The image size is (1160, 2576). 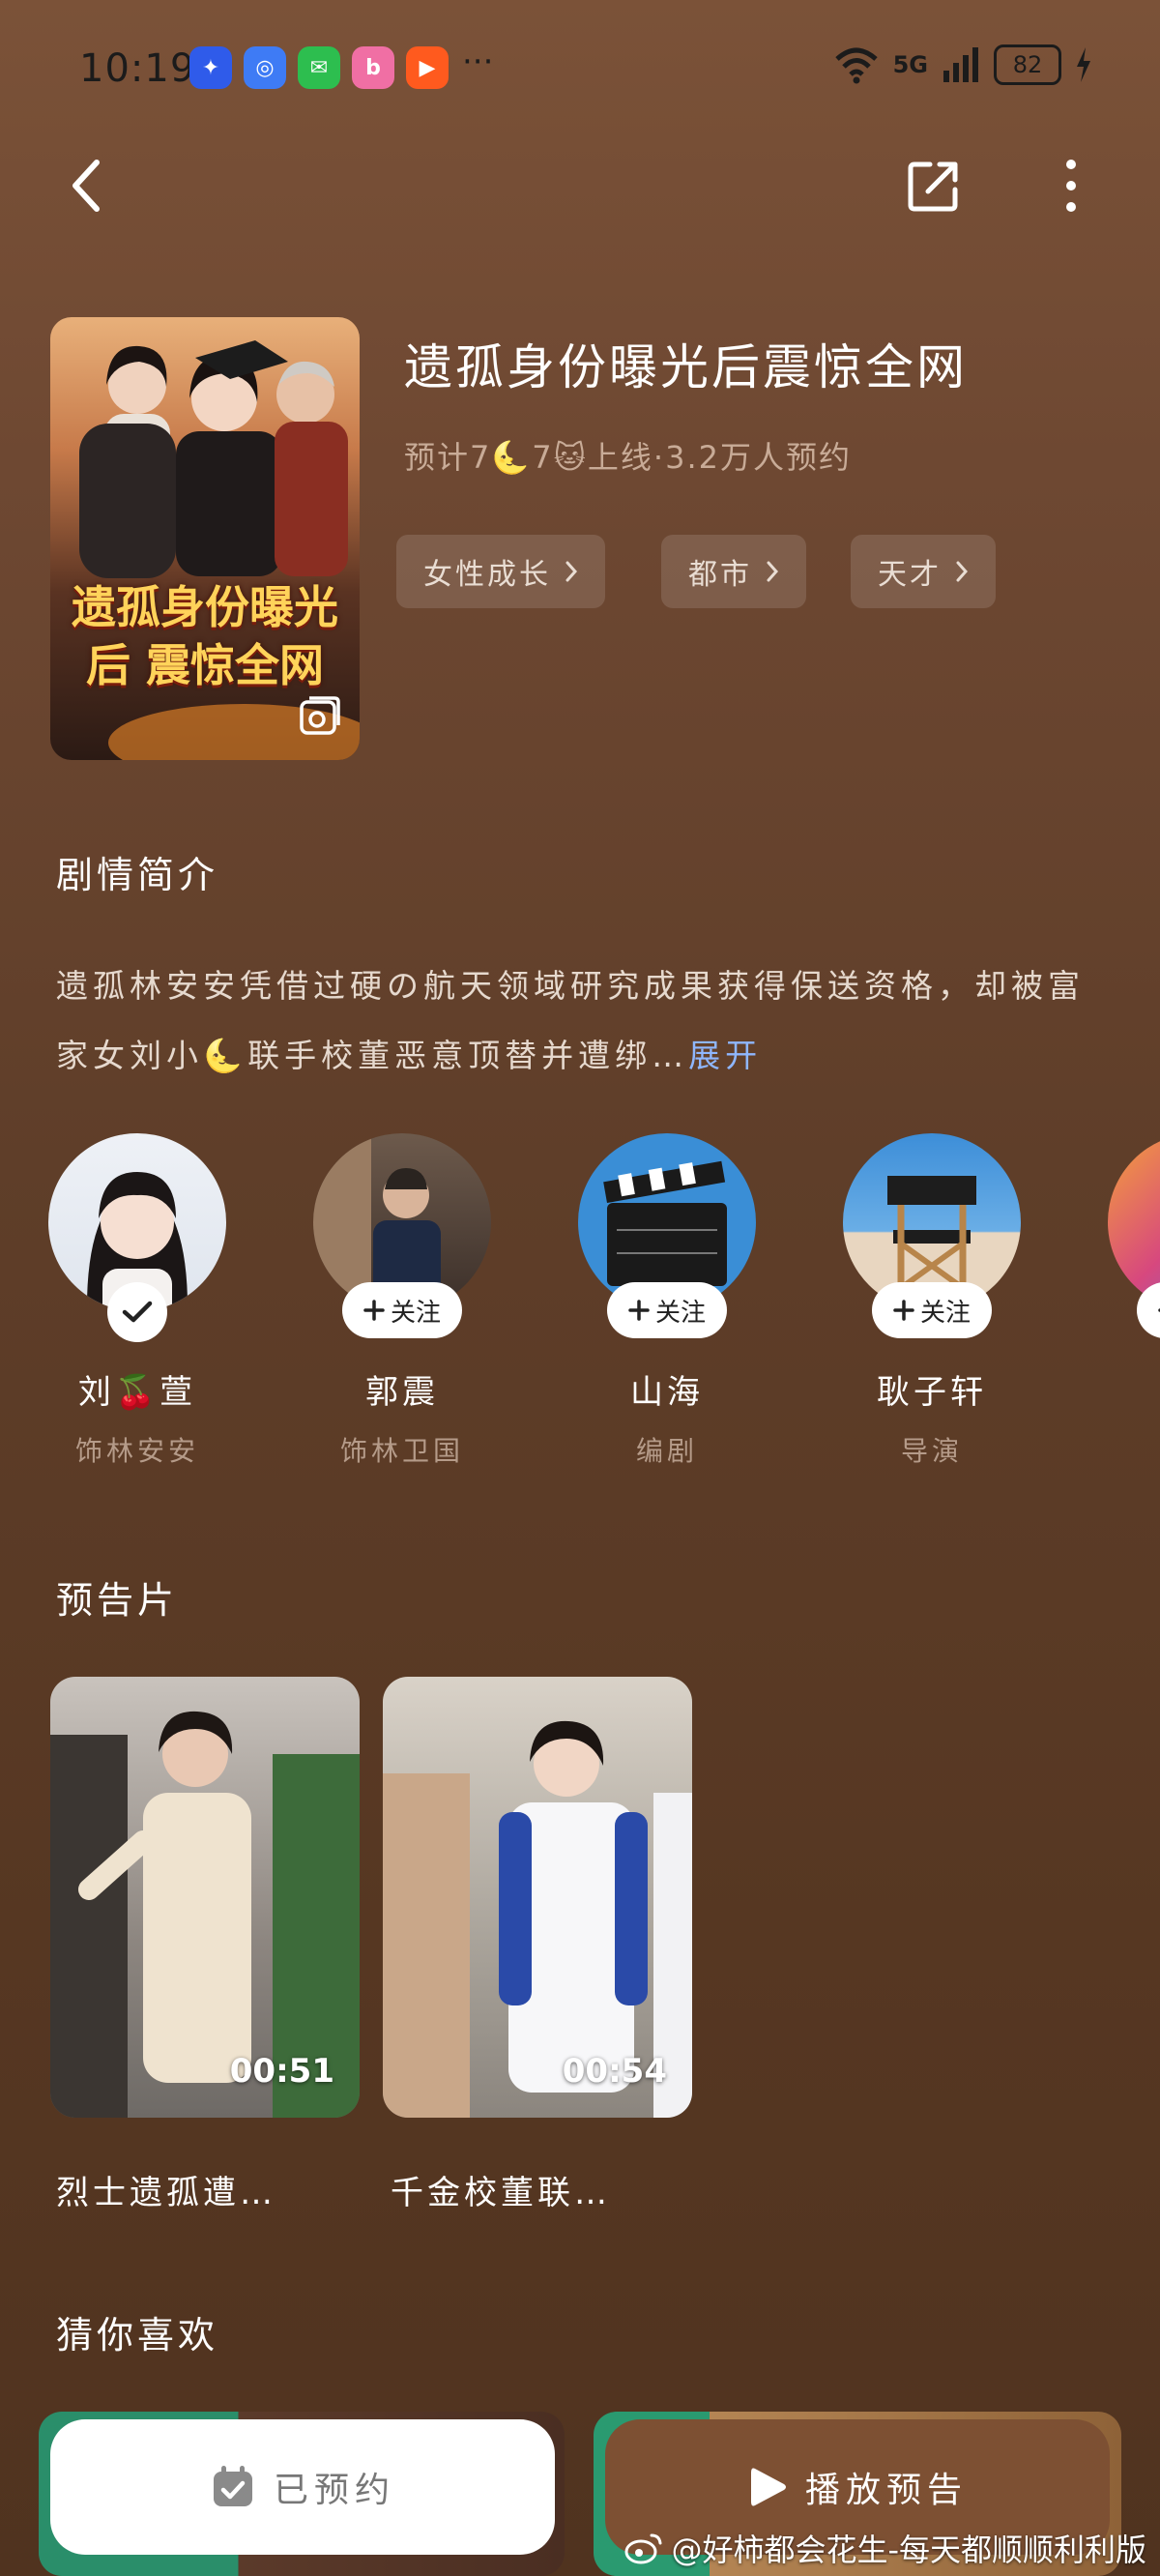 What do you see at coordinates (614, 2071) in the screenshot?
I see `trailer-duration: 00:54` at bounding box center [614, 2071].